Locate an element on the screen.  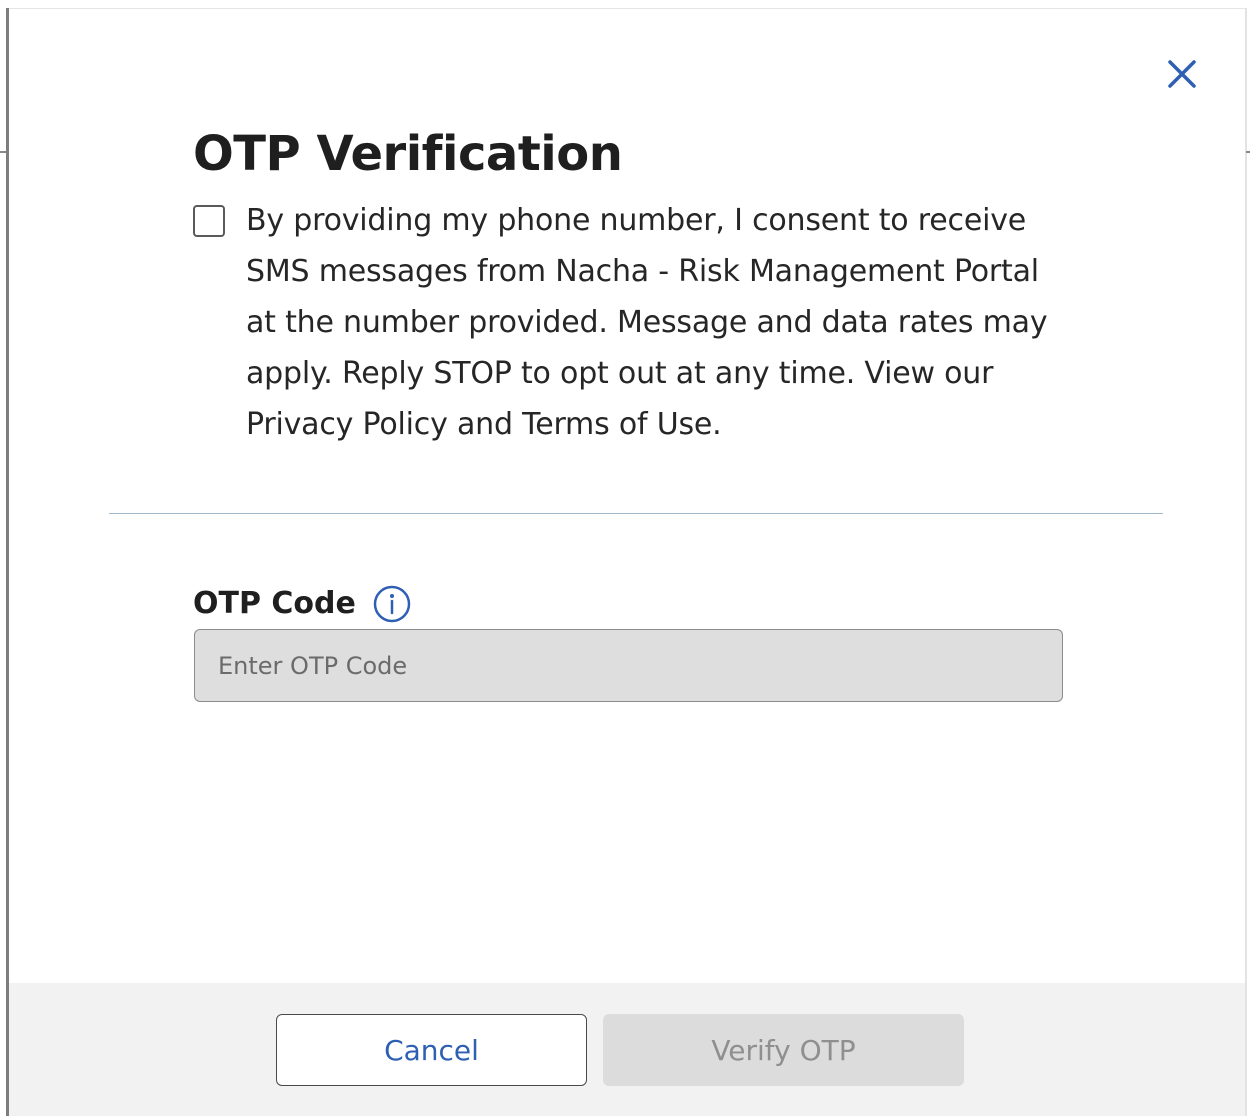
close-icon is located at coordinates (1182, 74).